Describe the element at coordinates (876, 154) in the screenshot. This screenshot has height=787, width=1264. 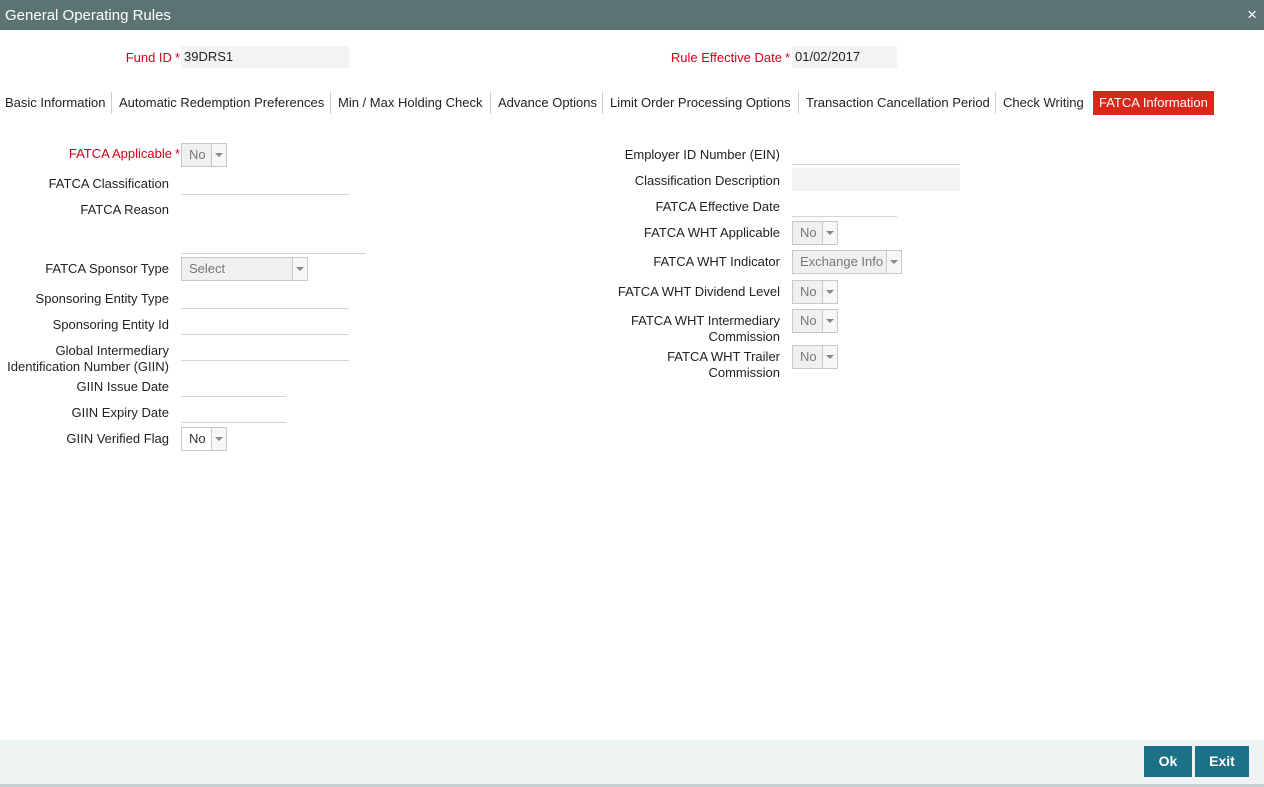
I see `ein-field` at that location.